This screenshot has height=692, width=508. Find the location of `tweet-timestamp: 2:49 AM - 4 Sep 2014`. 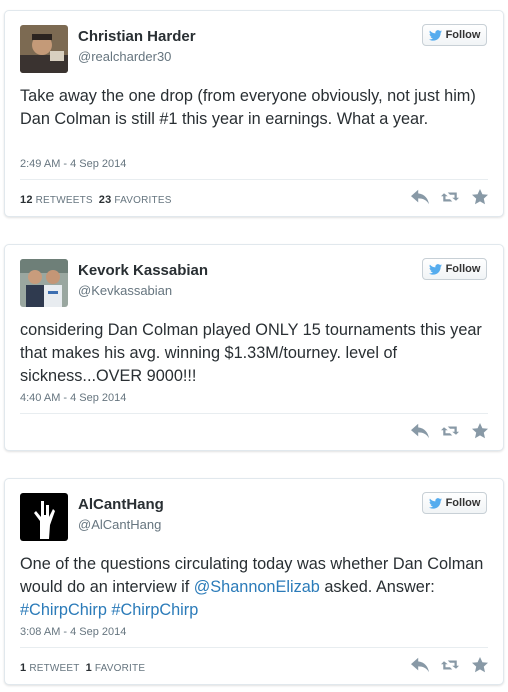

tweet-timestamp: 2:49 AM - 4 Sep 2014 is located at coordinates (73, 164).